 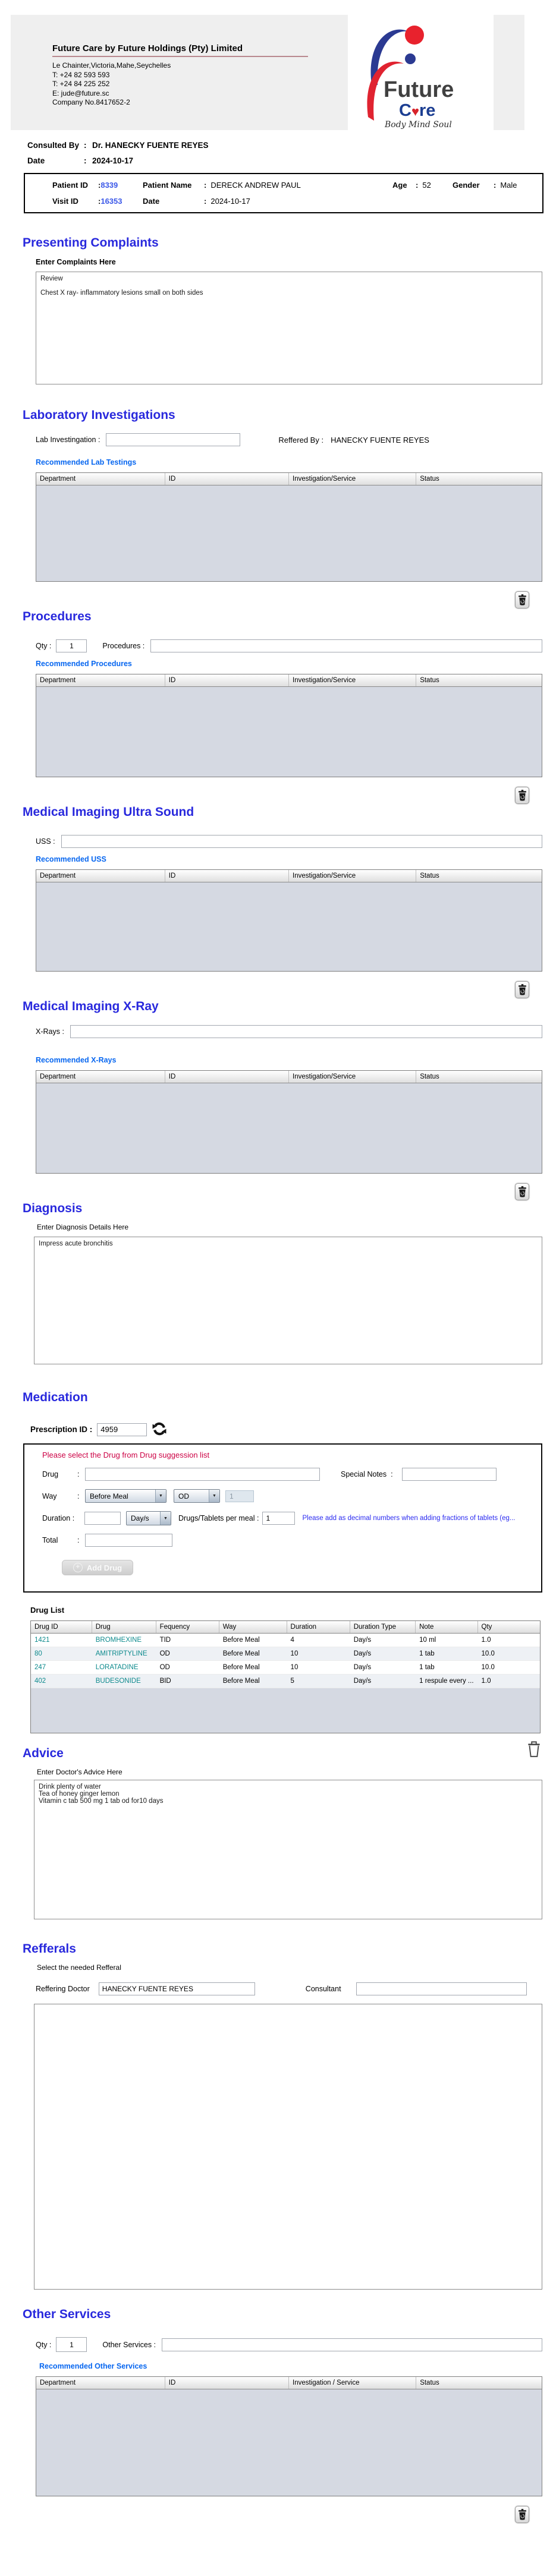 What do you see at coordinates (70, 186) in the screenshot?
I see `patient-id-label: Patient ID` at bounding box center [70, 186].